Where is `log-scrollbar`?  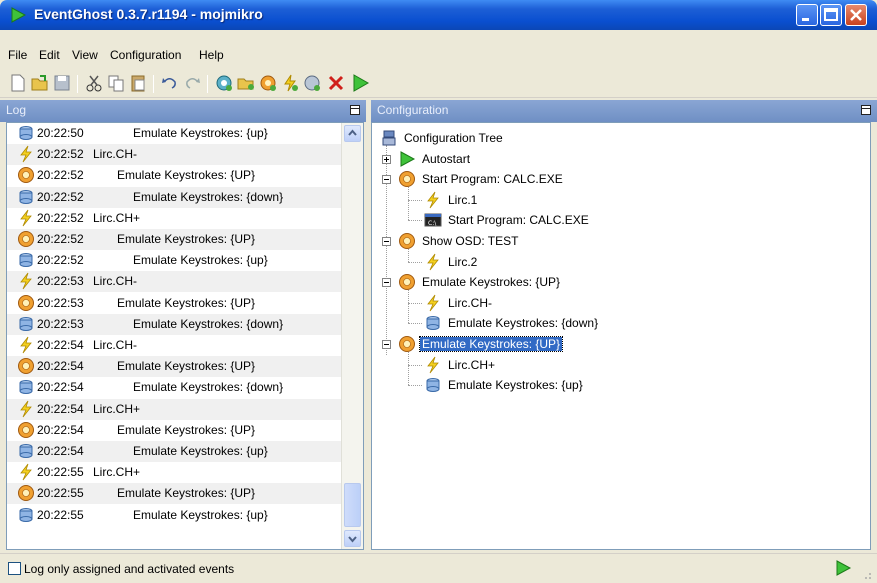 log-scrollbar is located at coordinates (352, 336).